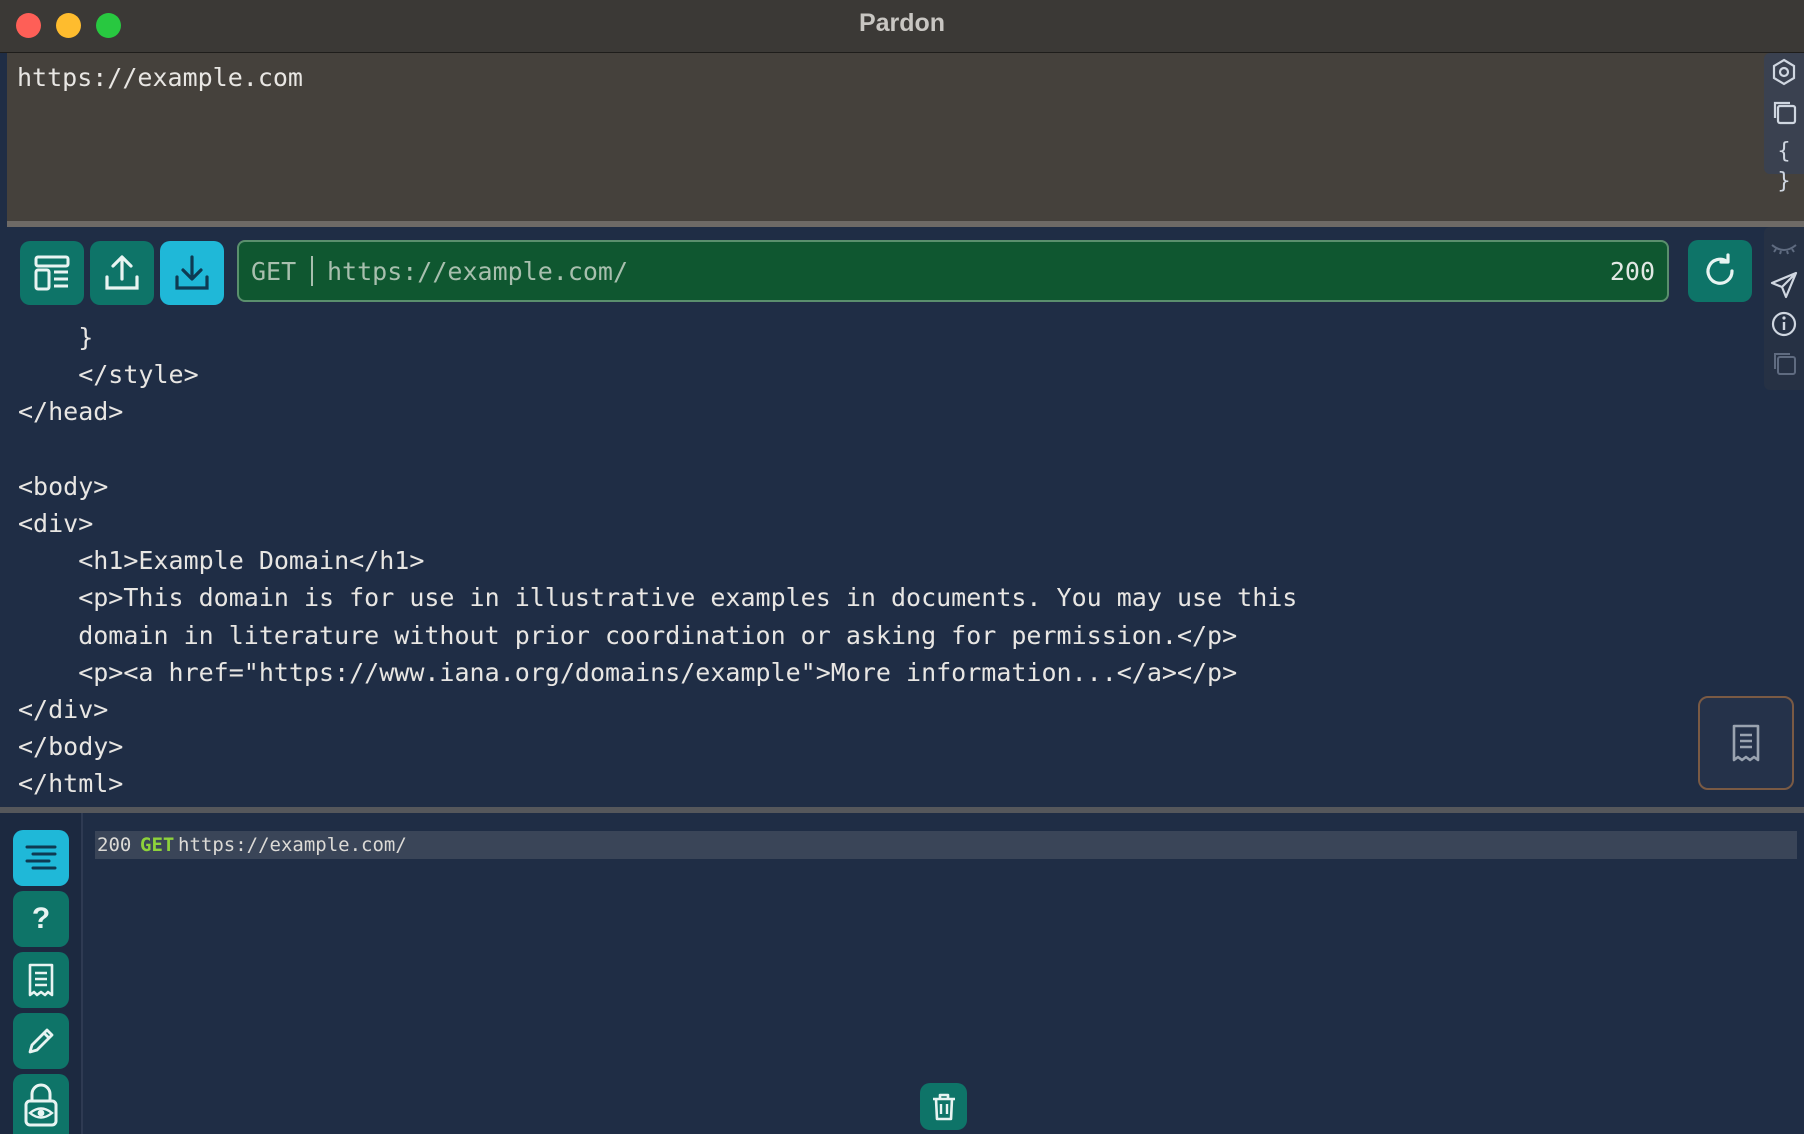  What do you see at coordinates (114, 845) in the screenshot?
I see `history-status: 200` at bounding box center [114, 845].